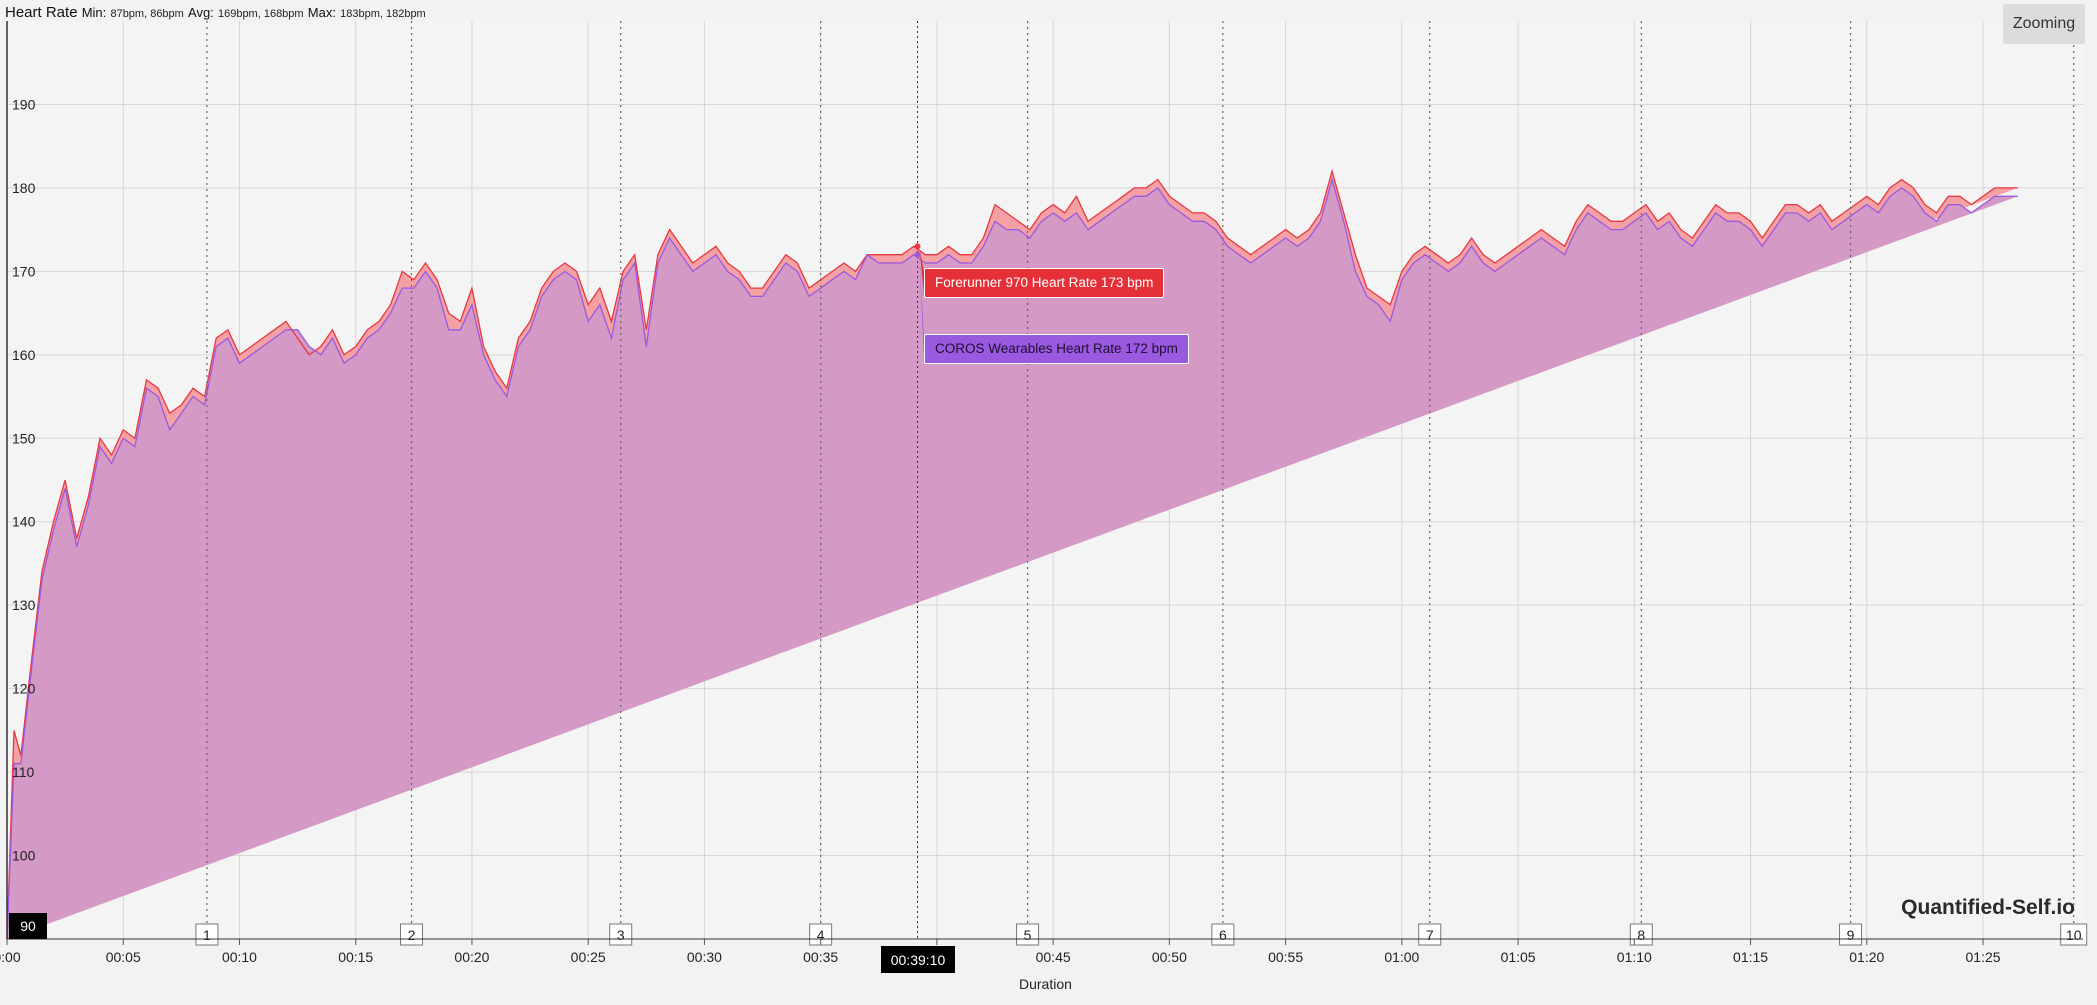 The height and width of the screenshot is (1005, 2097). Describe the element at coordinates (1750, 957) in the screenshot. I see `x-tick-label: 01:15` at that location.